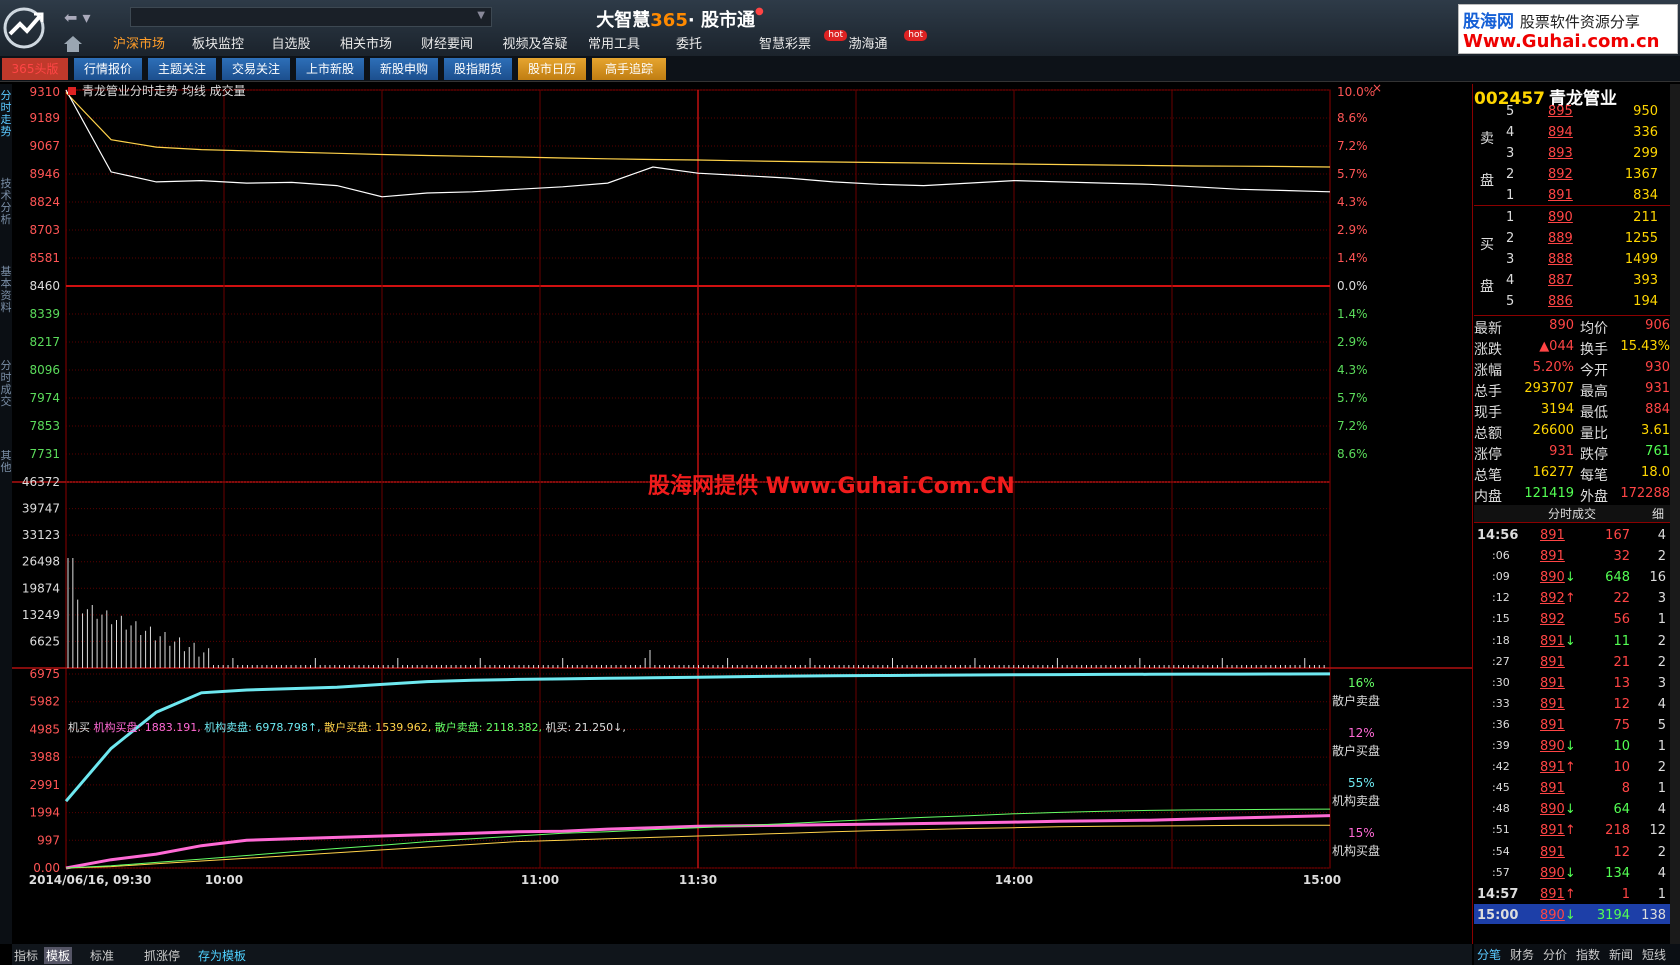 This screenshot has width=1680, height=965. Describe the element at coordinates (552, 69) in the screenshot. I see `tab-7: 股市日历` at that location.